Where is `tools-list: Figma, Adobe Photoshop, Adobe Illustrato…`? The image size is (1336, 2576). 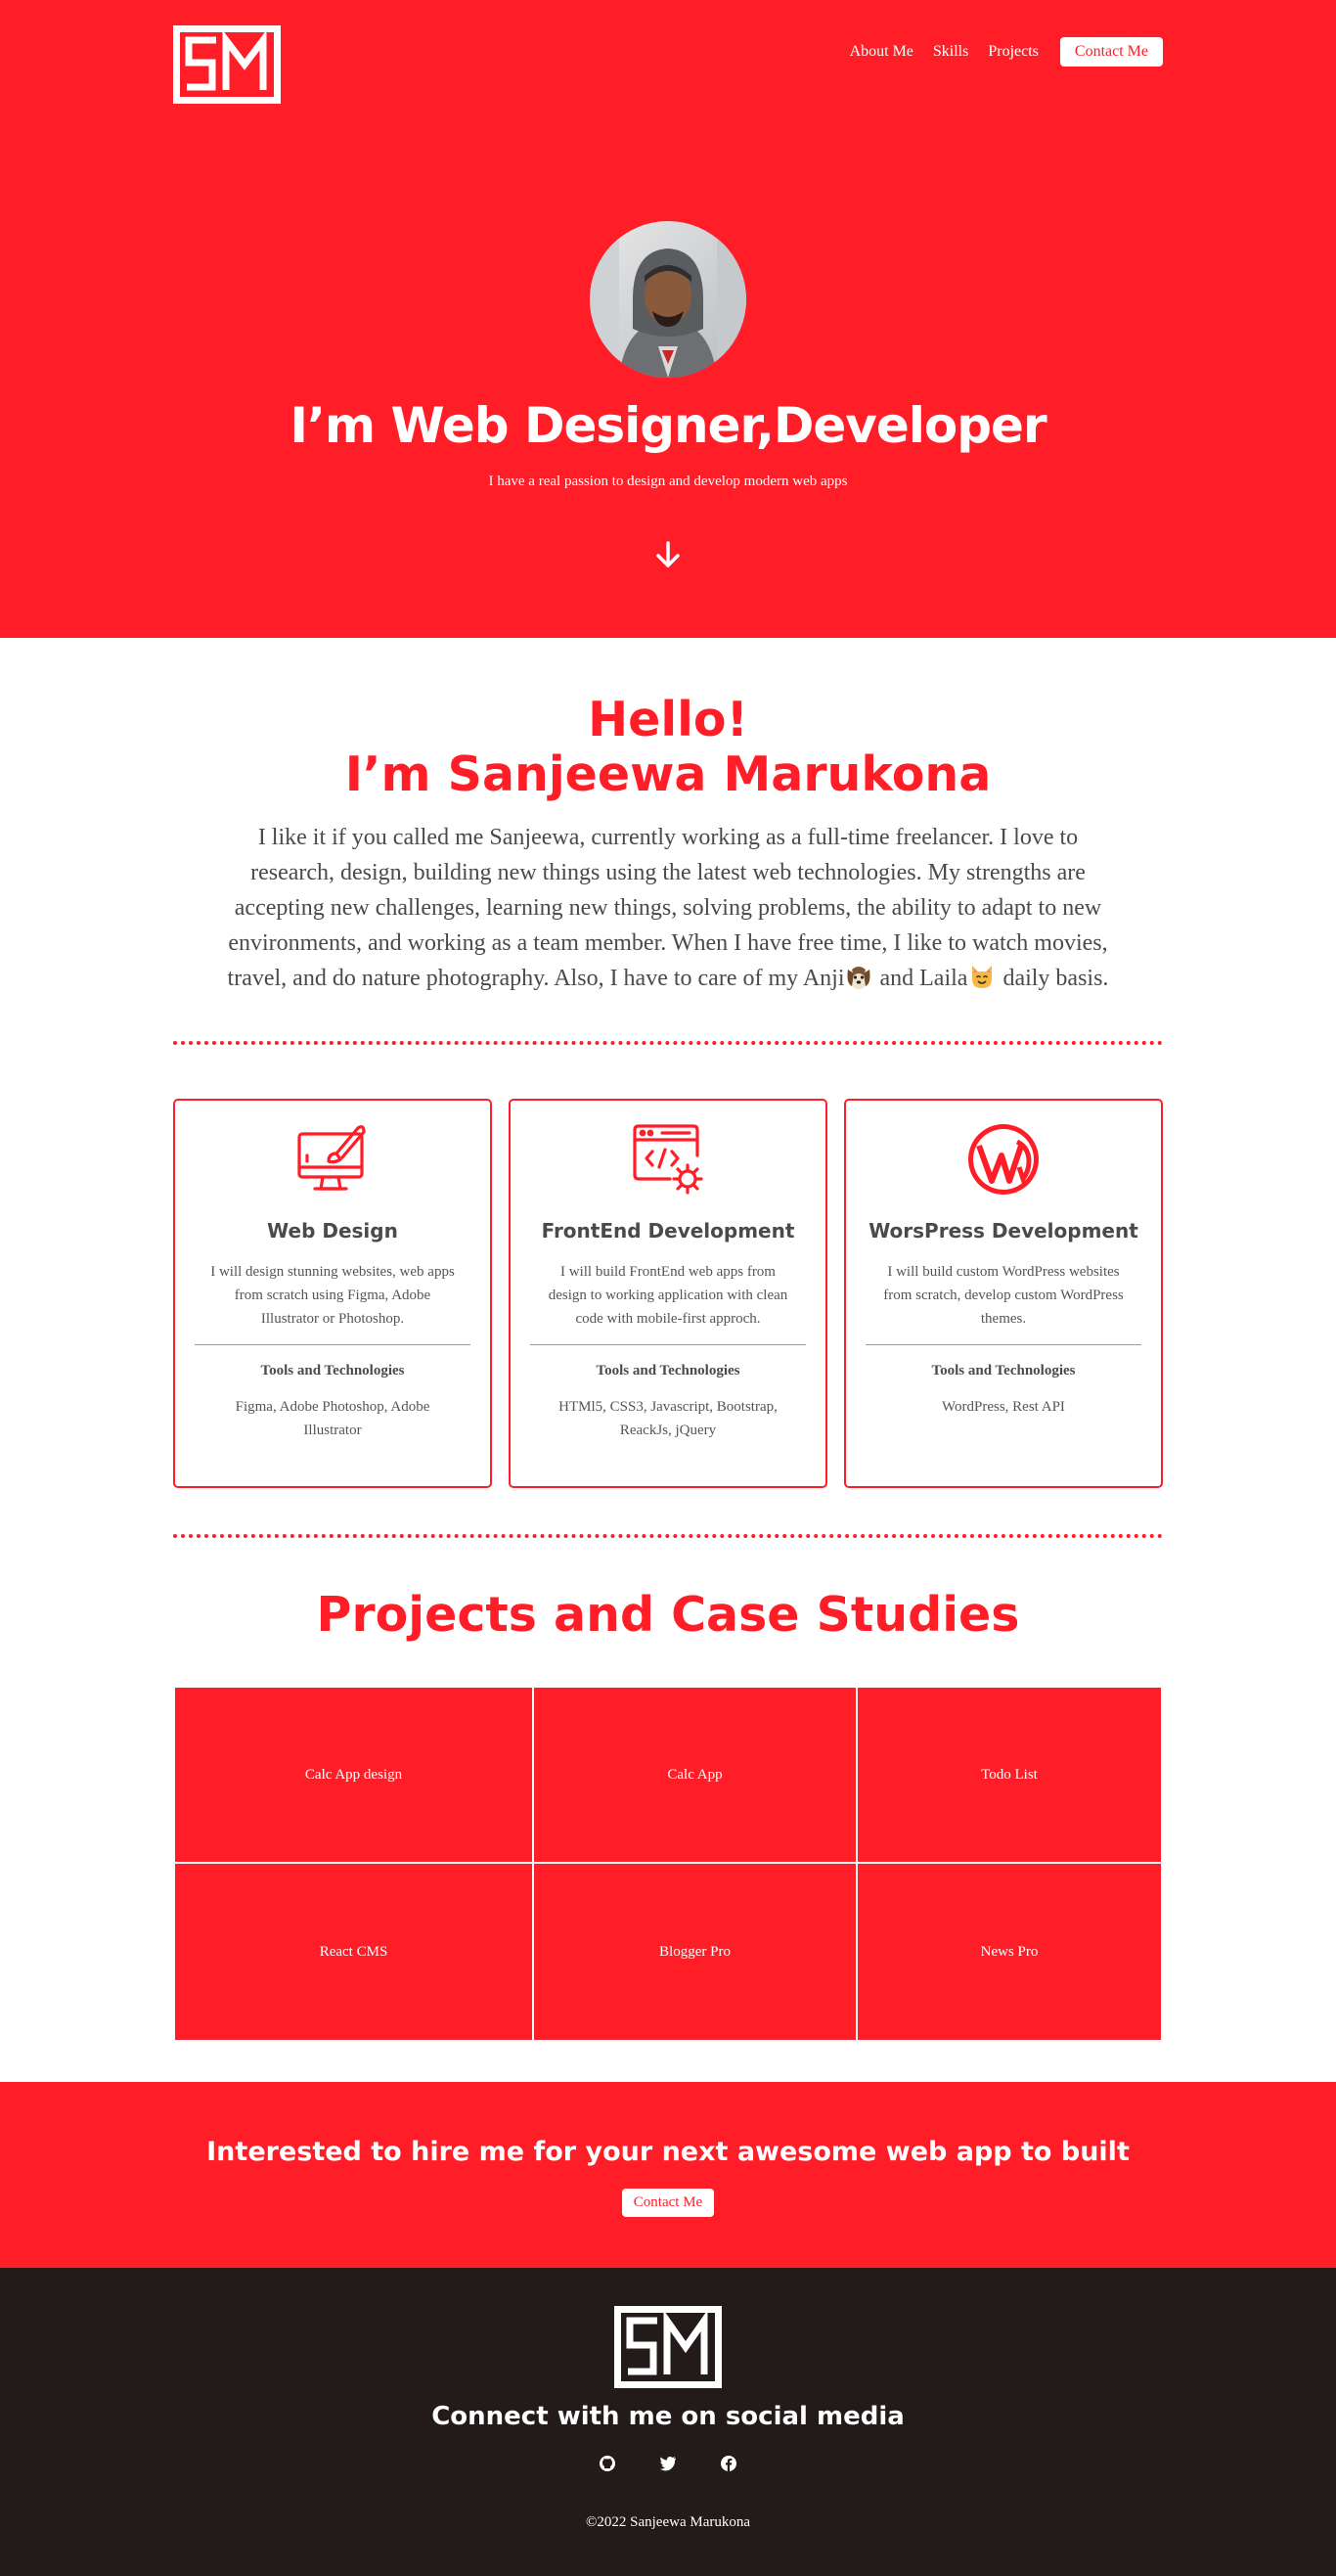 tools-list: Figma, Adobe Photoshop, Adobe Illustrato… is located at coordinates (332, 1418).